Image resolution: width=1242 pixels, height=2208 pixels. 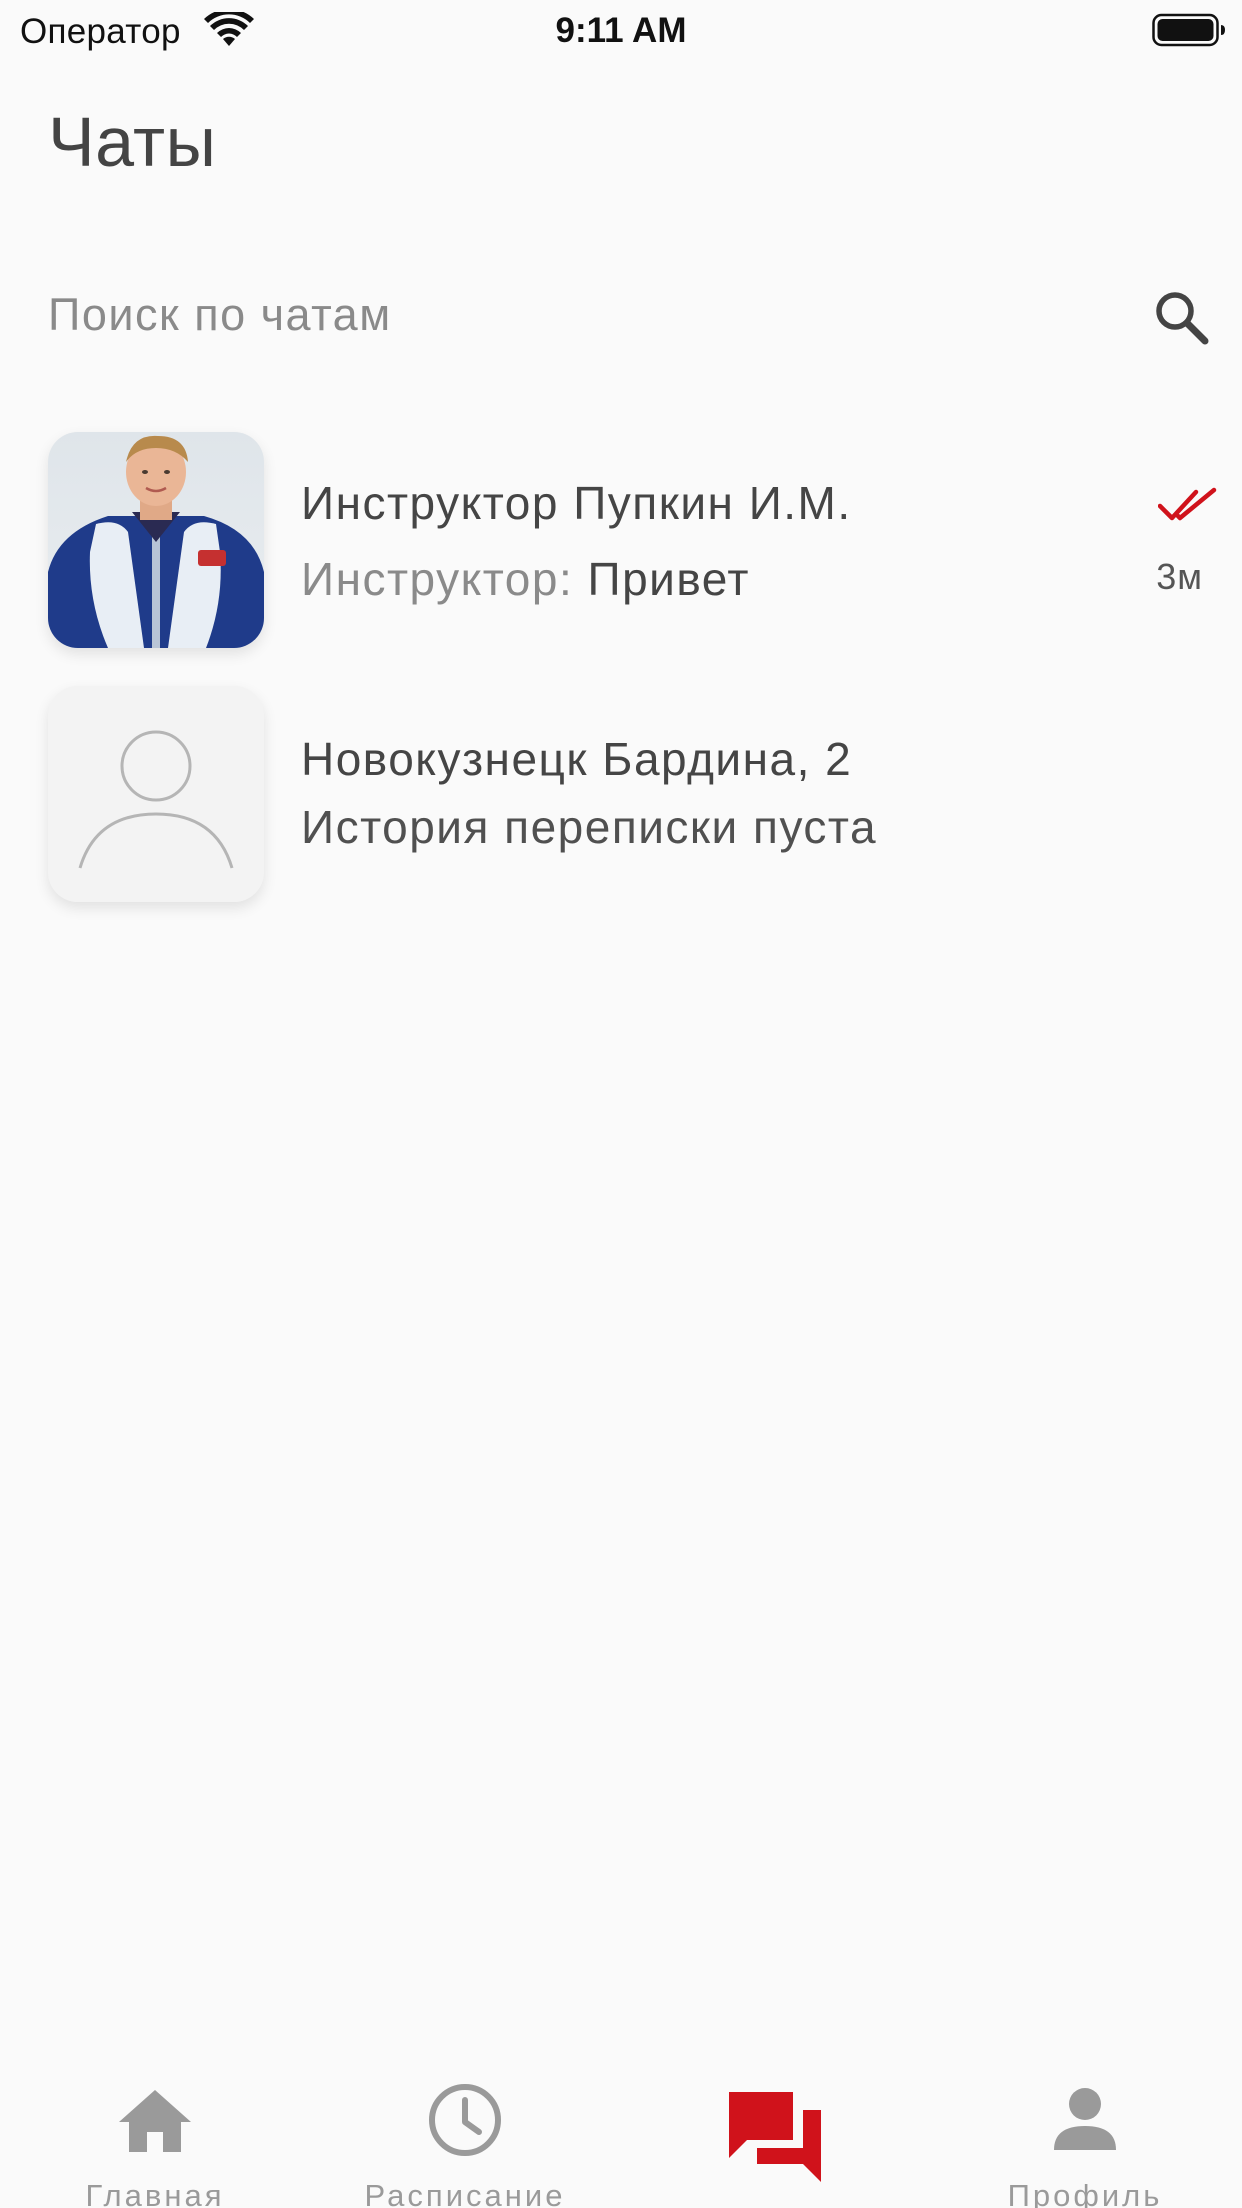 I want to click on tab-profile: Профиль, so click(x=1085, y=2137).